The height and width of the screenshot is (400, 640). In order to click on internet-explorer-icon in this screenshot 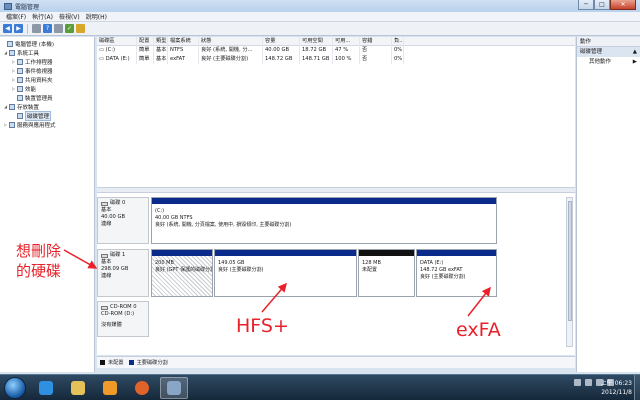, I will do `click(46, 388)`.